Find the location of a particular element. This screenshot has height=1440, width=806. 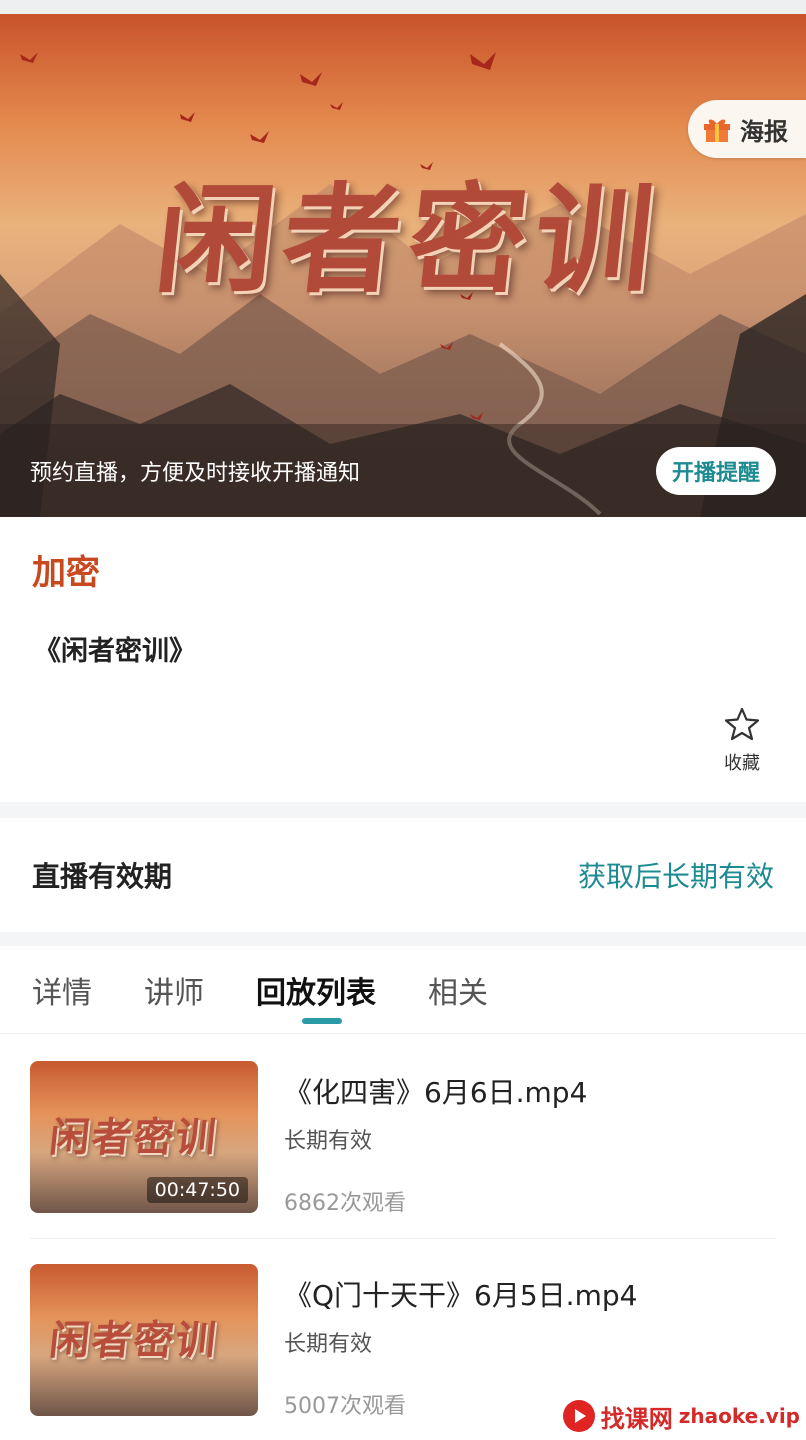

live-notice-bar: 预约直播，方便及时接收开播通知 开播提醒 is located at coordinates (403, 470).